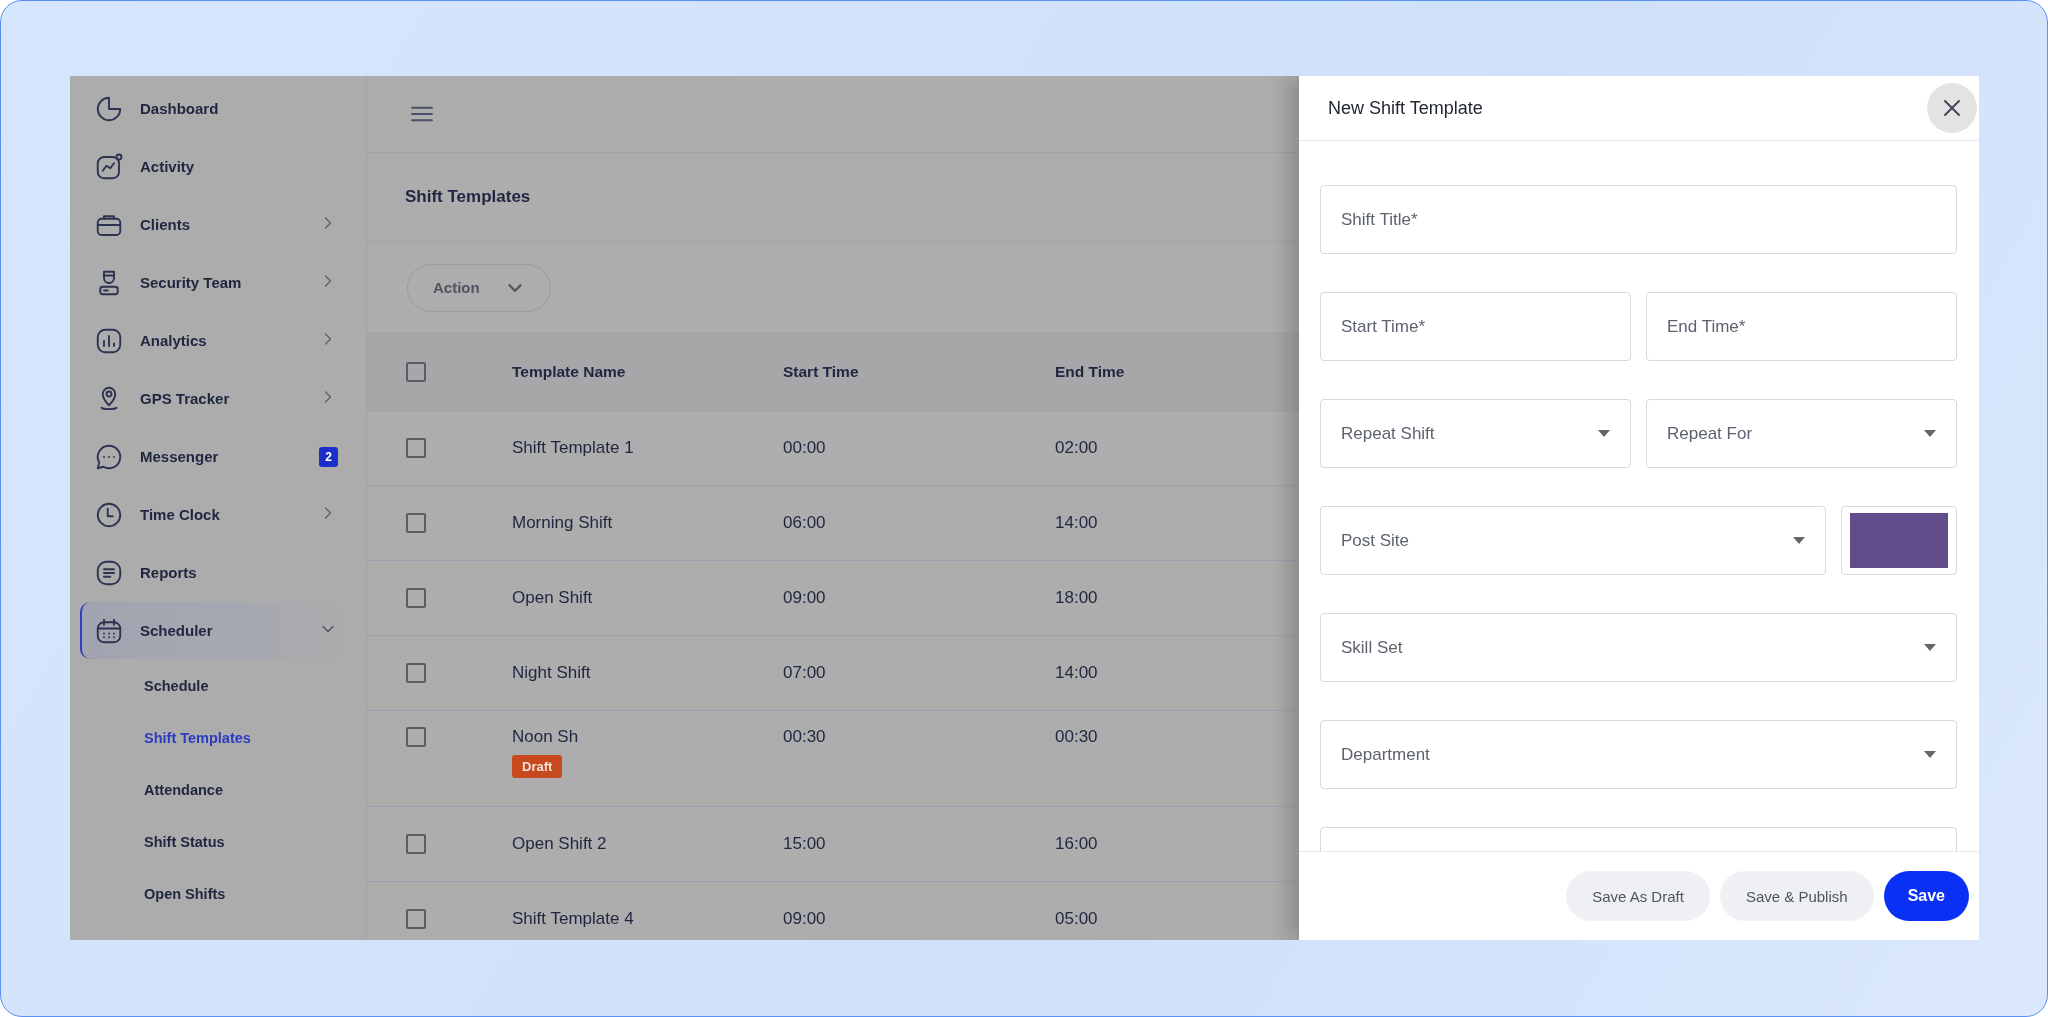 This screenshot has width=2048, height=1017. Describe the element at coordinates (223, 686) in the screenshot. I see `submenu-item: Schedule` at that location.